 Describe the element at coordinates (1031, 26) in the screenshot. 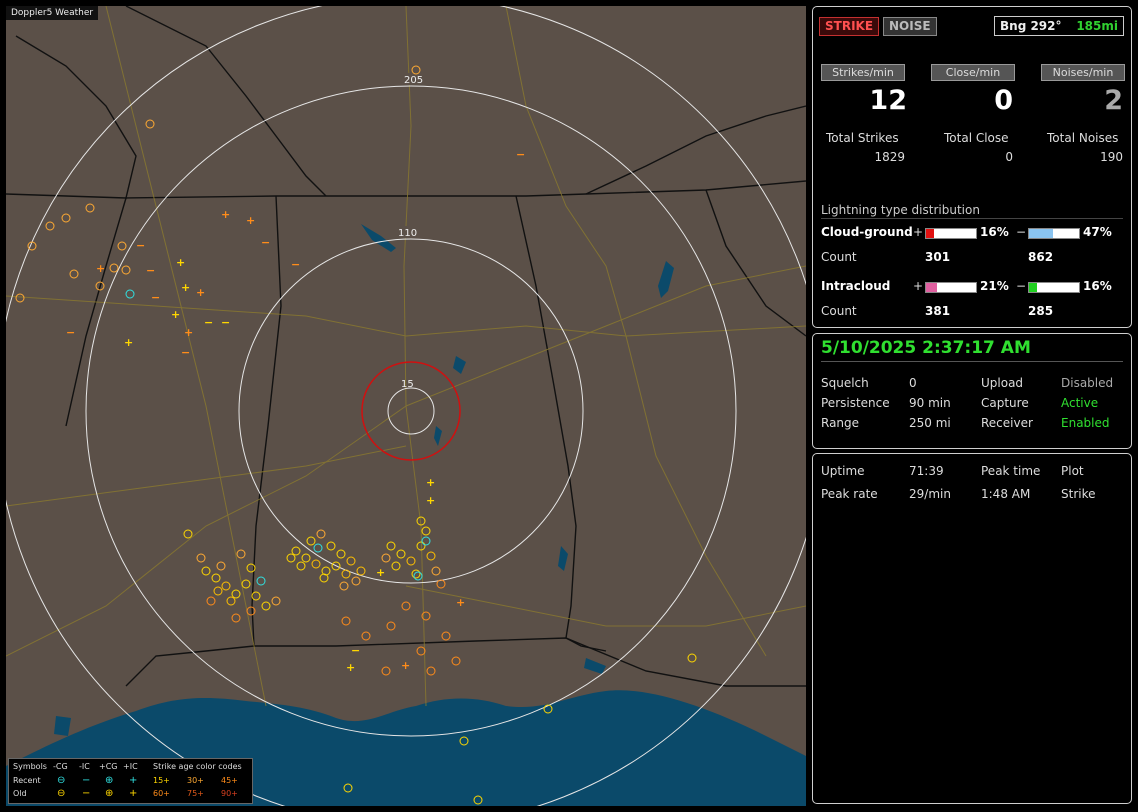

I see `bearing-value: Bng 292°` at that location.